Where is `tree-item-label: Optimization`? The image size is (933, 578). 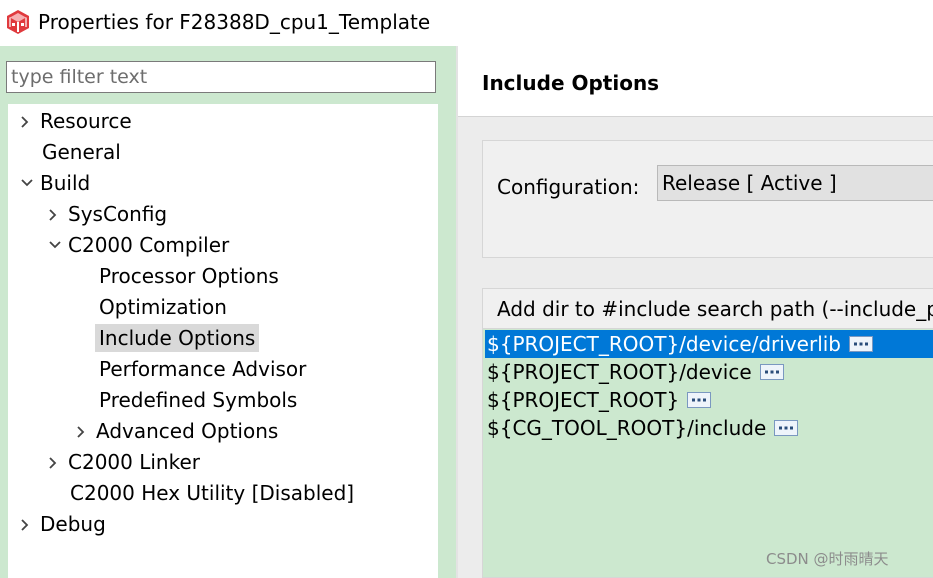
tree-item-label: Optimization is located at coordinates (163, 307).